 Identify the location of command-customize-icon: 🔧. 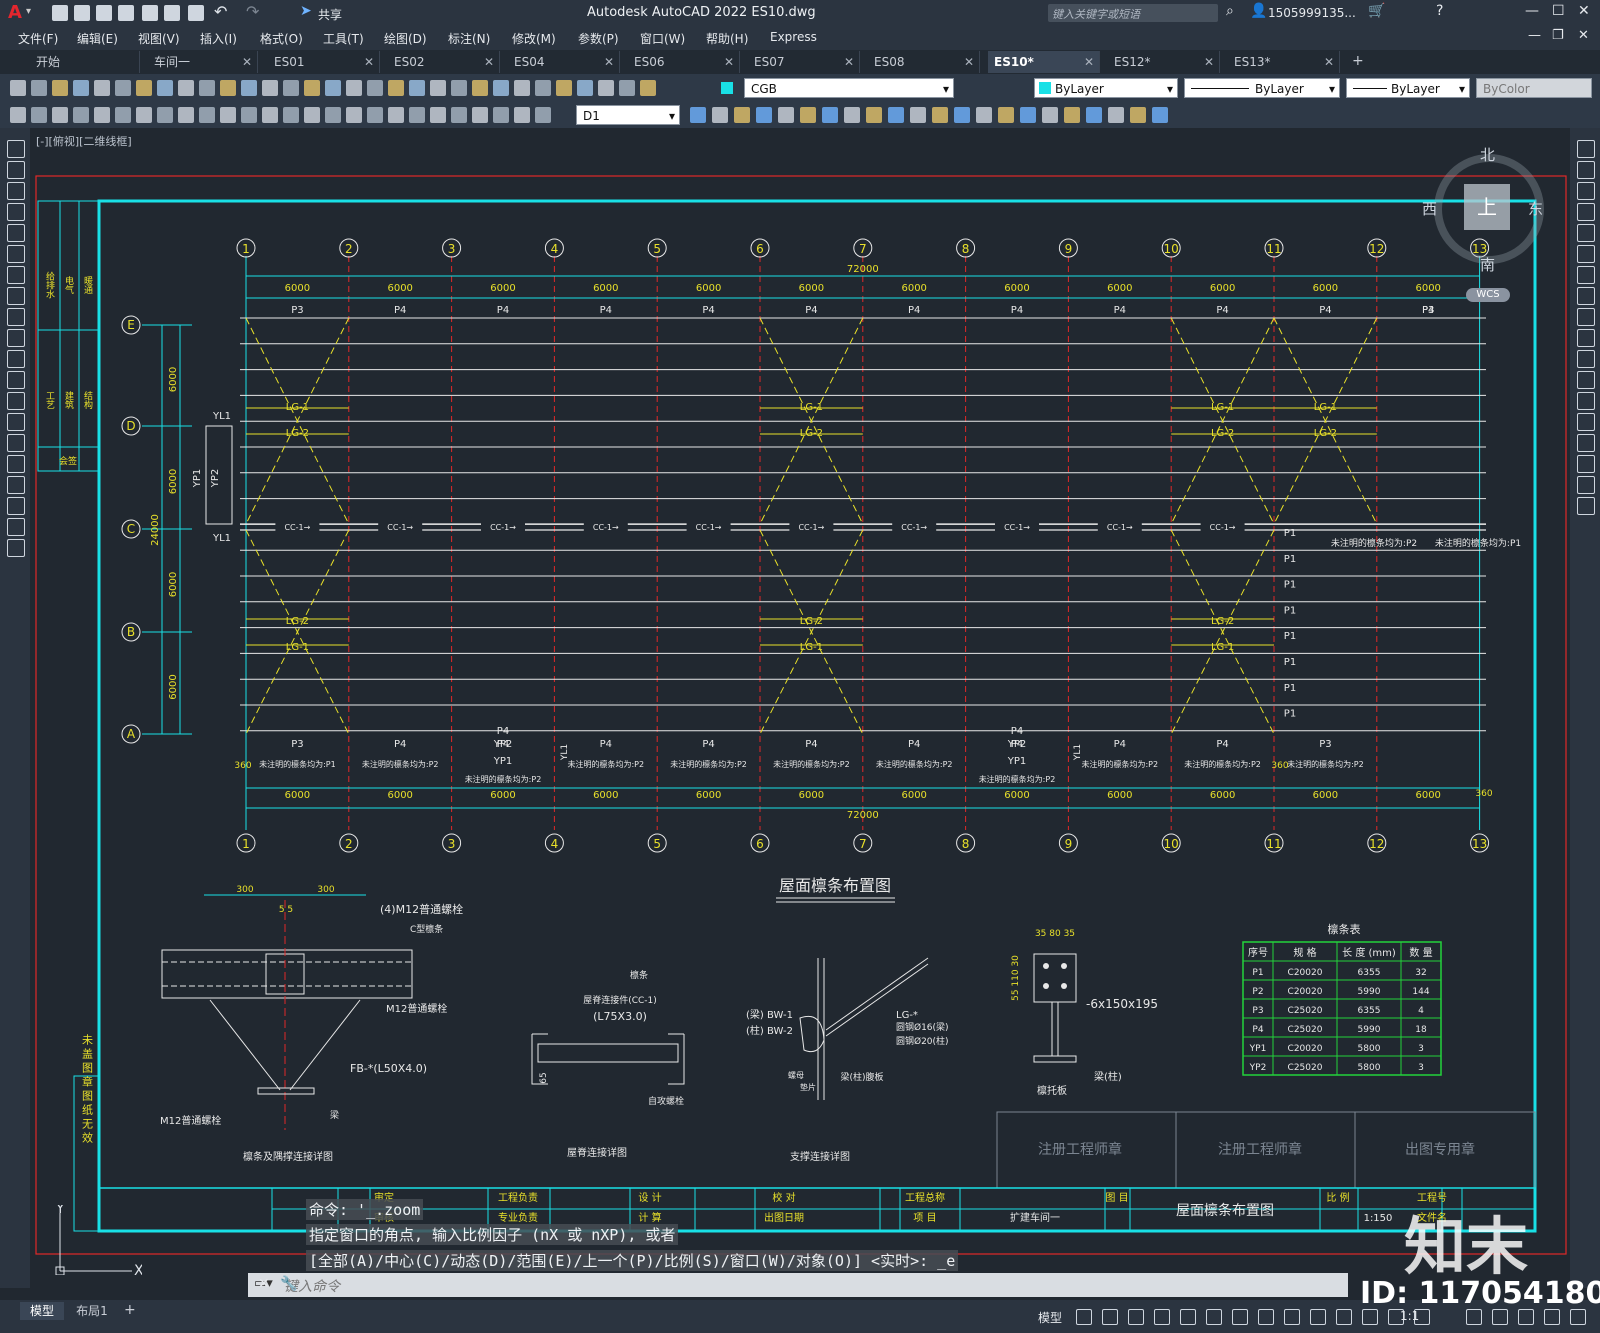
(288, 1284).